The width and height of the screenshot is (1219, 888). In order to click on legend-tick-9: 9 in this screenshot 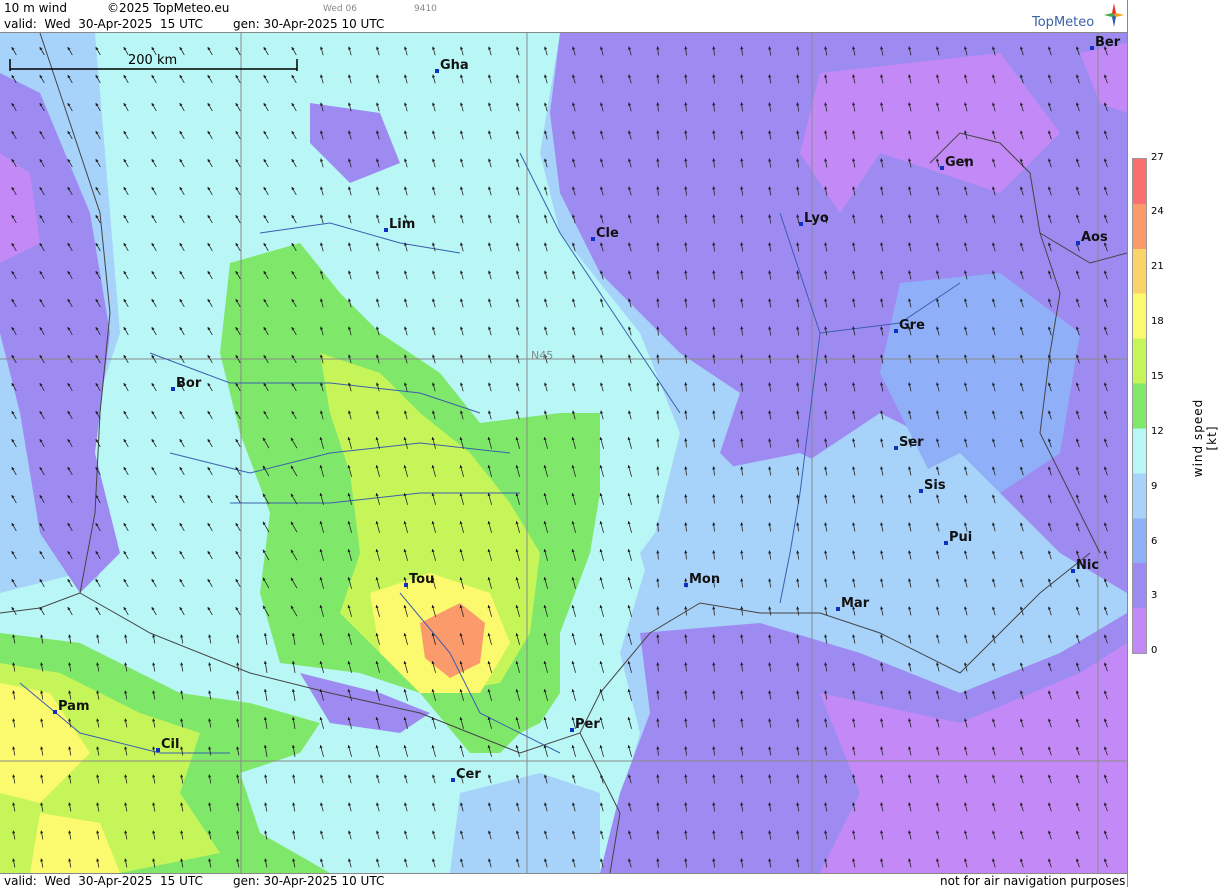, I will do `click(1154, 486)`.